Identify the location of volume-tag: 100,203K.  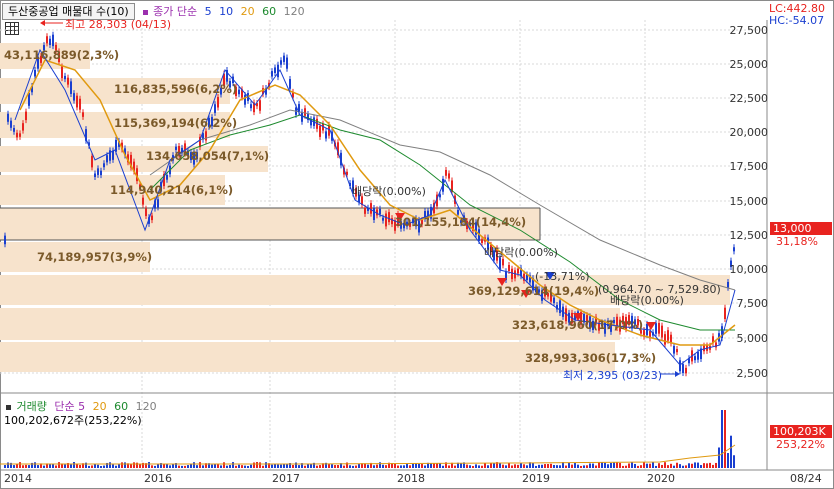
(801, 431).